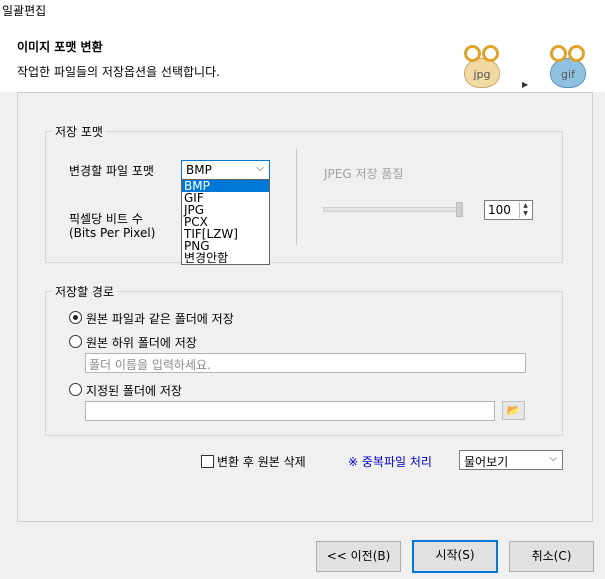 The height and width of the screenshot is (579, 605). I want to click on page-title: 이미지 포맷 변환, so click(60, 47).